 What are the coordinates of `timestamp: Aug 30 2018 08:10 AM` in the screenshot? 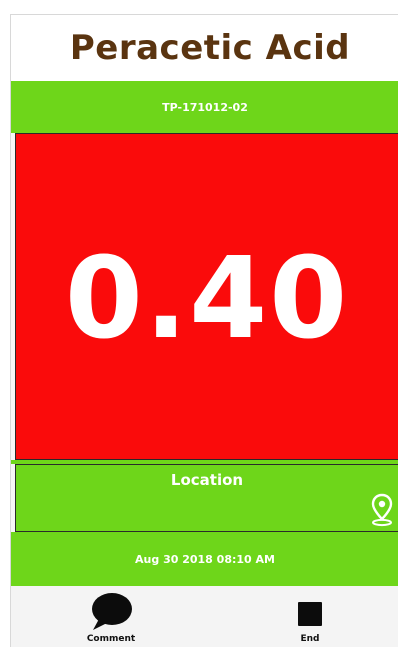 It's located at (205, 559).